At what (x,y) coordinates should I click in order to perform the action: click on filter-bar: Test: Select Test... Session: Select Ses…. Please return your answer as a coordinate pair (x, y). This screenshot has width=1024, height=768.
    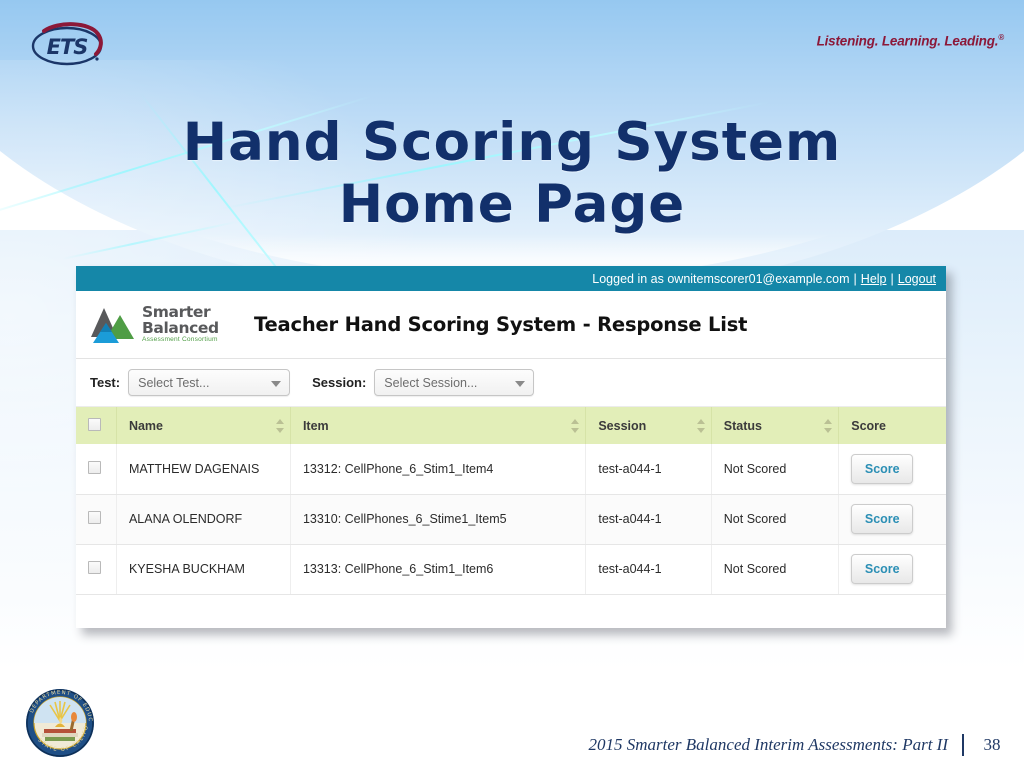
    Looking at the image, I should click on (511, 383).